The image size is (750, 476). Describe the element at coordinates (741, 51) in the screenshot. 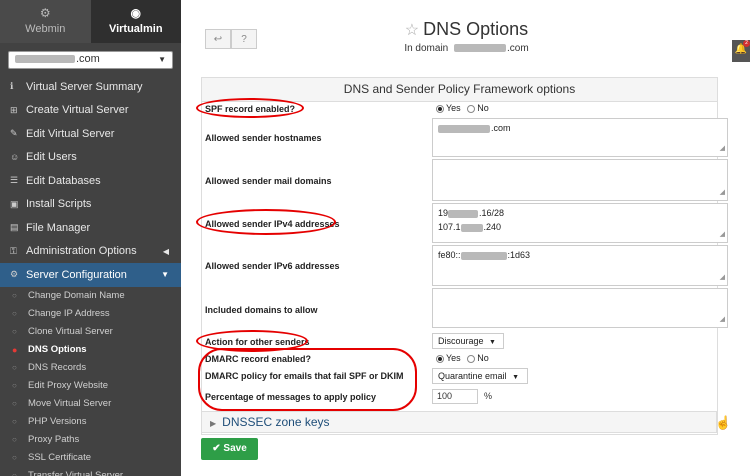

I see `notifications-button: 🔔 2` at that location.